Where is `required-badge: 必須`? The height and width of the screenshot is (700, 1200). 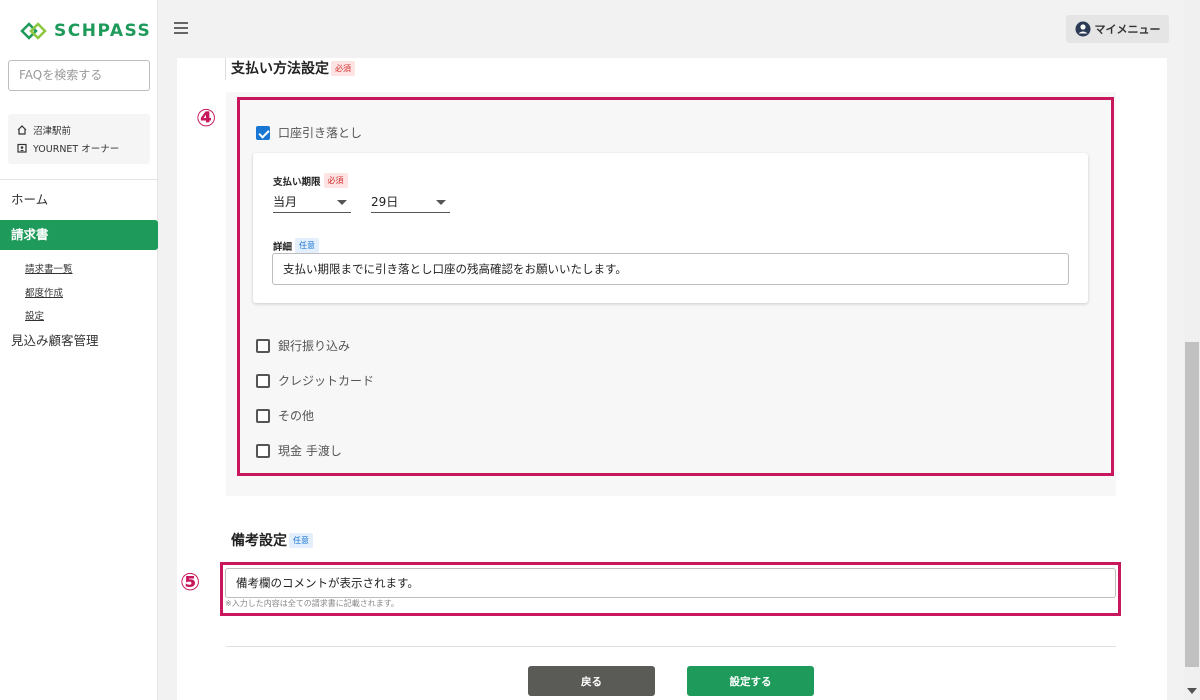 required-badge: 必須 is located at coordinates (343, 68).